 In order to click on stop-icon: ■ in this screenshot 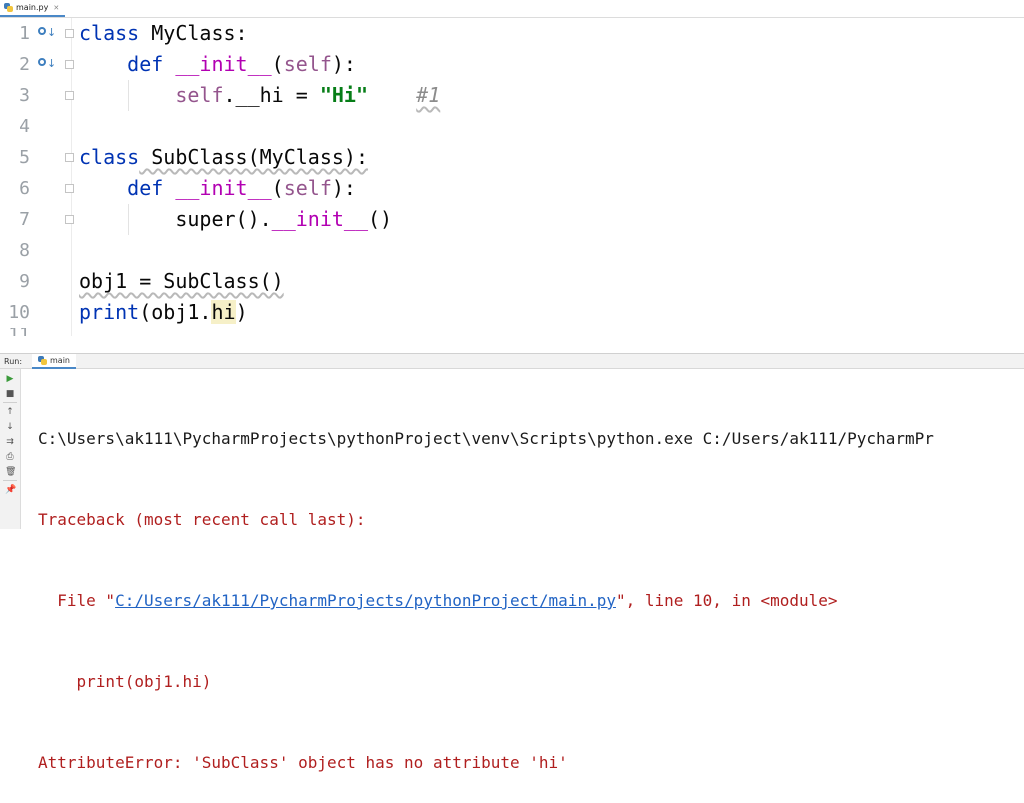, I will do `click(10, 394)`.